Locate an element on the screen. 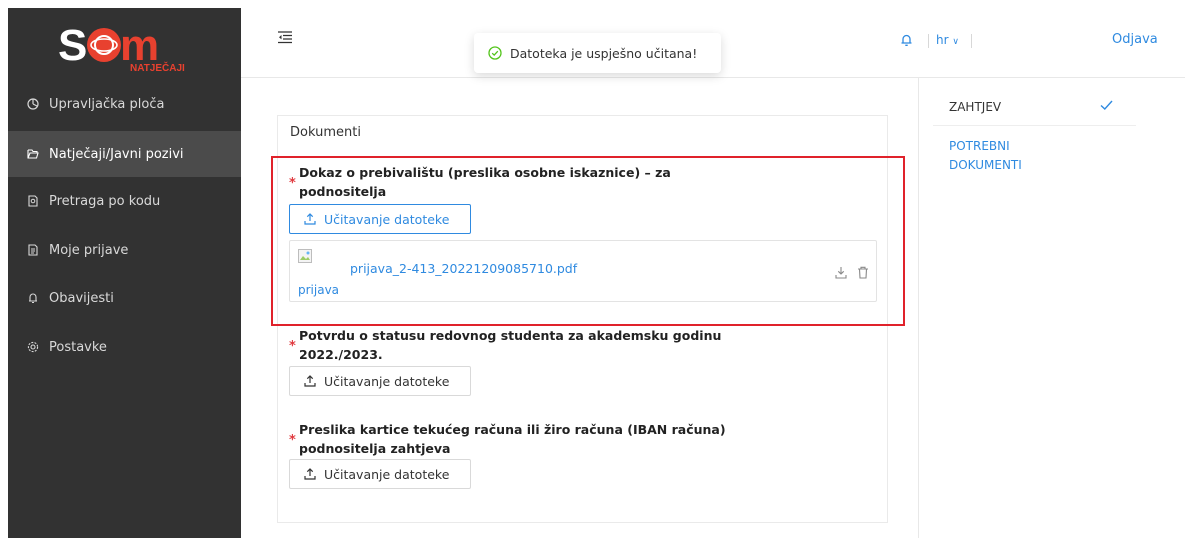 This screenshot has height=538, width=1185. sidebar-item-moje-prijave: Moje prijave is located at coordinates (124, 250).